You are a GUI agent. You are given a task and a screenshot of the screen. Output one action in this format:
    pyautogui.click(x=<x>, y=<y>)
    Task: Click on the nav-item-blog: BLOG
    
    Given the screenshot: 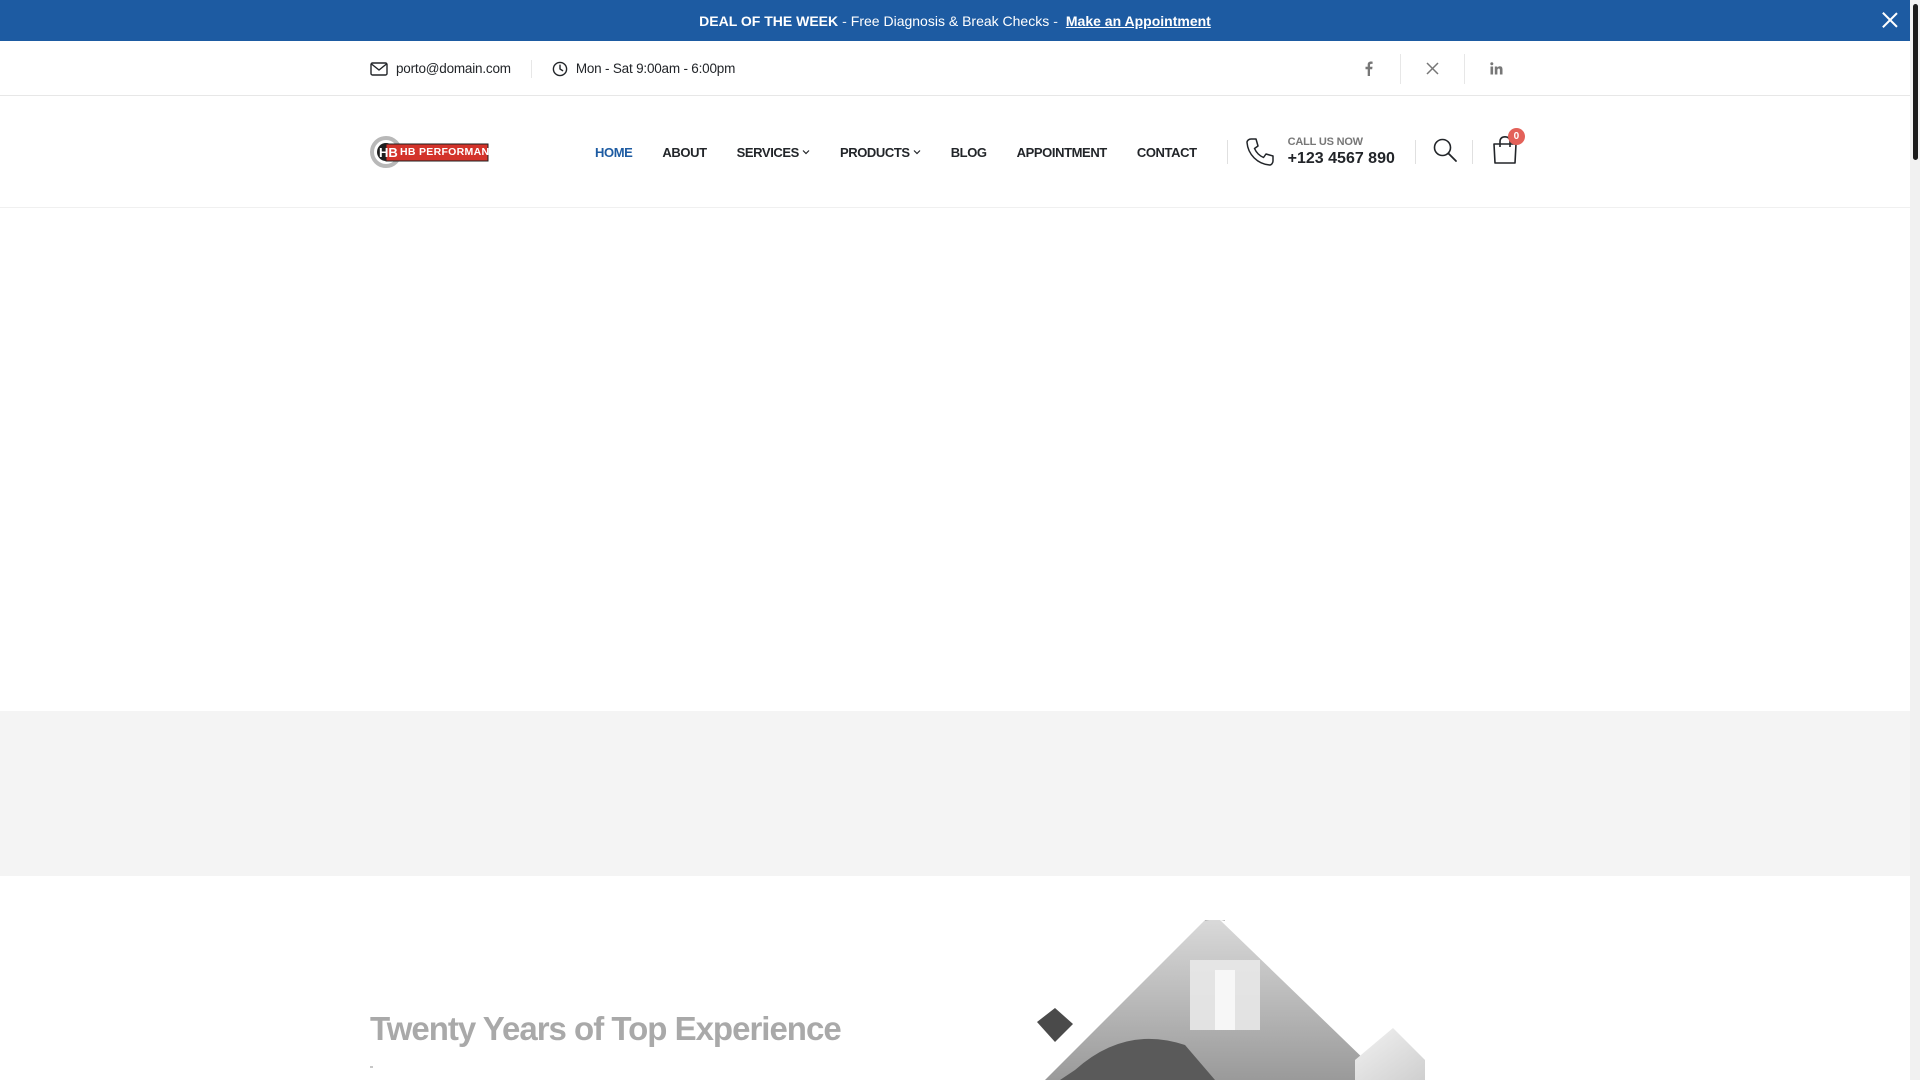 What is the action you would take?
    pyautogui.click(x=969, y=152)
    